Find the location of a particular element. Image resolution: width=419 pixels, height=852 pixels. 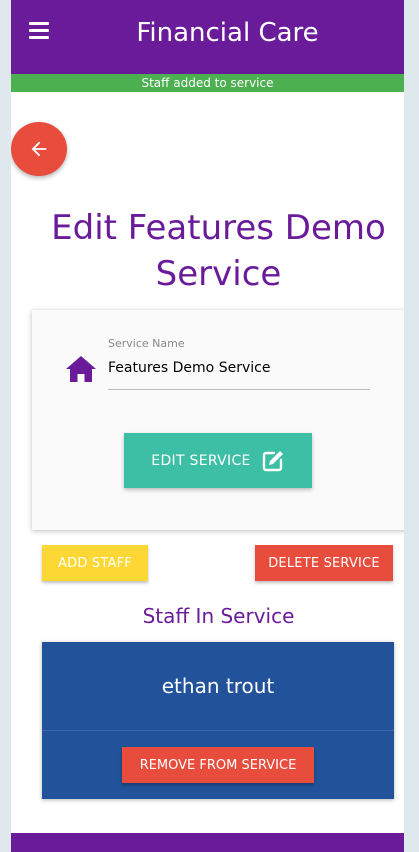

edit-service-button: EDIT SERVICE is located at coordinates (218, 460).